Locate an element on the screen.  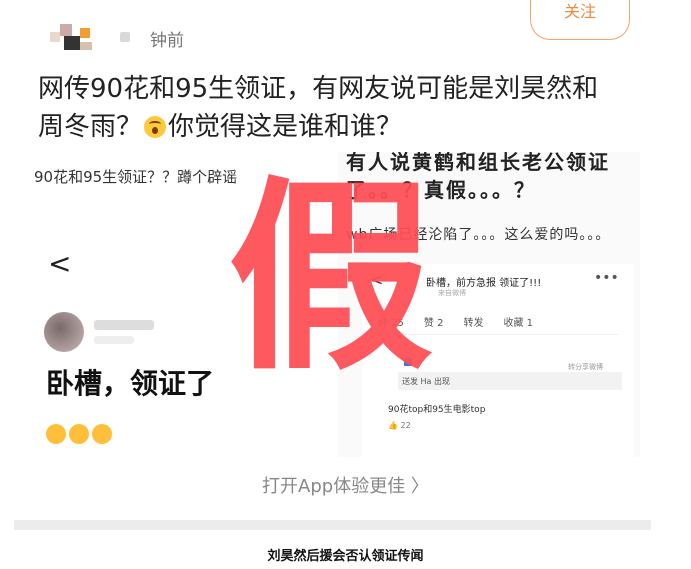
follow-button: 关注 is located at coordinates (580, 20).